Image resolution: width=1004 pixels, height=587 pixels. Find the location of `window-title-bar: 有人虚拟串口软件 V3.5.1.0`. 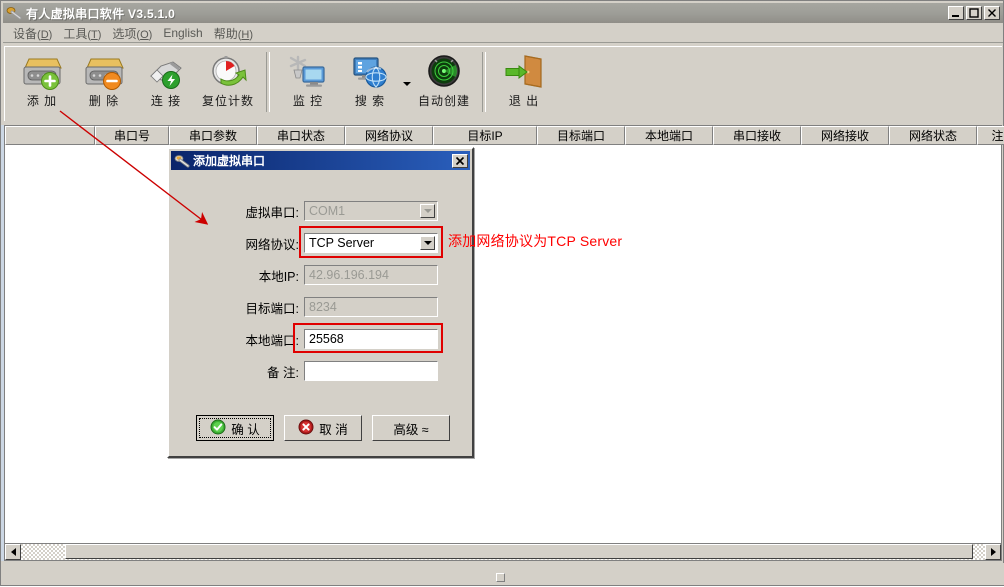

window-title-bar: 有人虚拟串口软件 V3.5.1.0 is located at coordinates (503, 13).